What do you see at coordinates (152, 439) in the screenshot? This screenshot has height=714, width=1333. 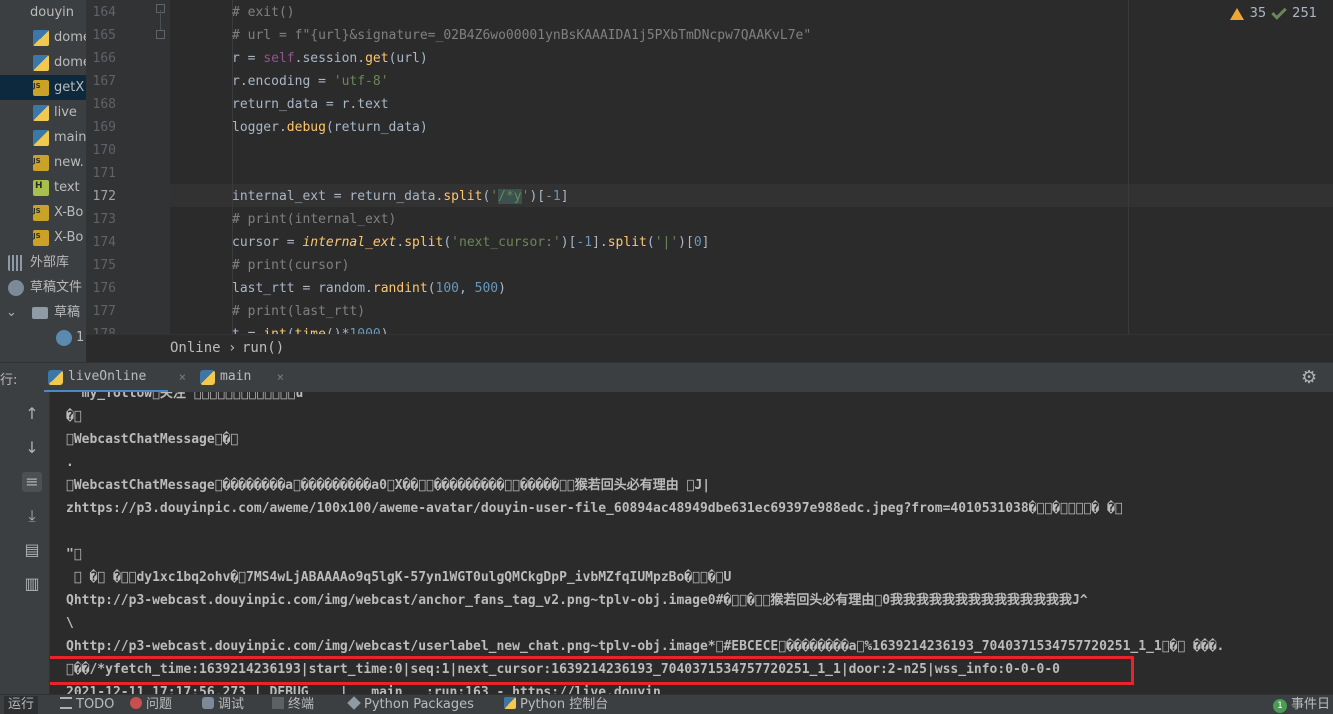 I see `console-line:  WebcastChatMessage � ` at bounding box center [152, 439].